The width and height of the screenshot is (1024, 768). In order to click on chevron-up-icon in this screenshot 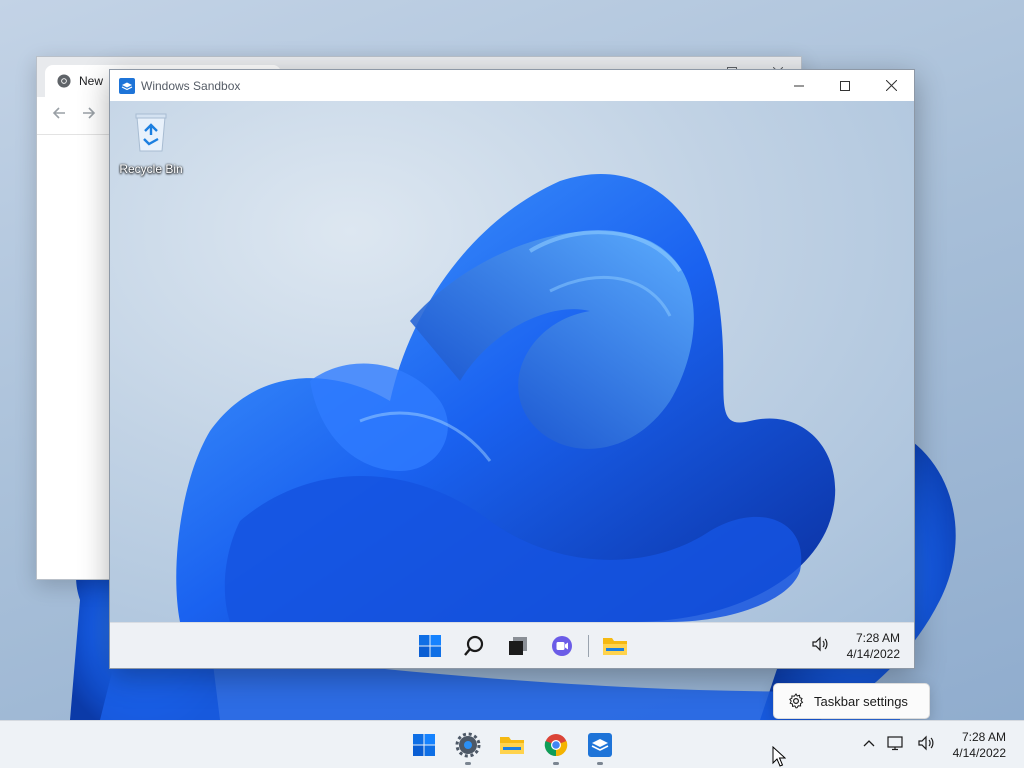, I will do `click(869, 743)`.